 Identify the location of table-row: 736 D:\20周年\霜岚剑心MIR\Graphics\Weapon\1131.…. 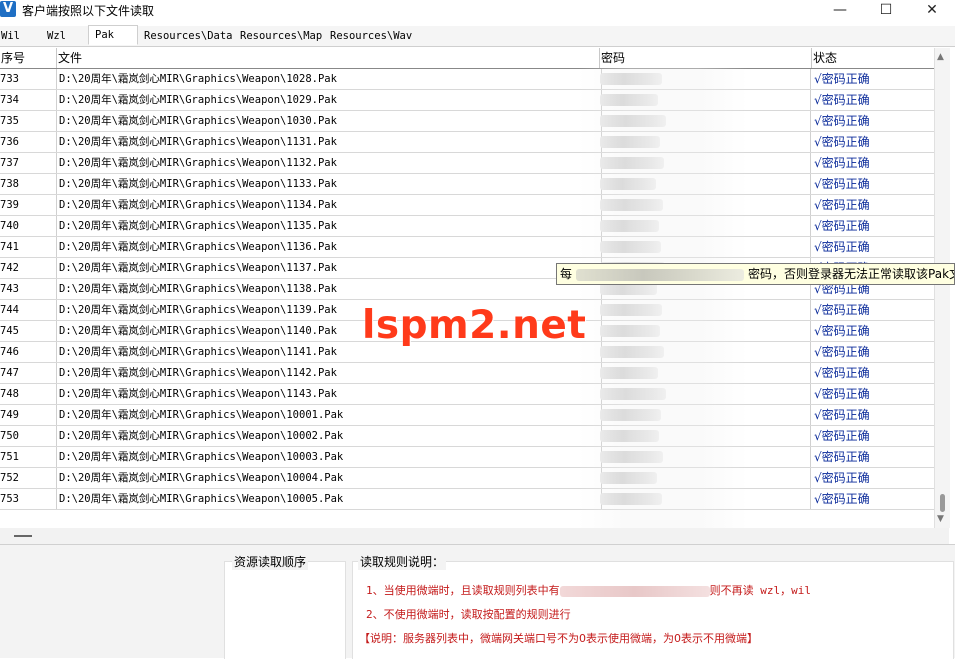
(467, 142).